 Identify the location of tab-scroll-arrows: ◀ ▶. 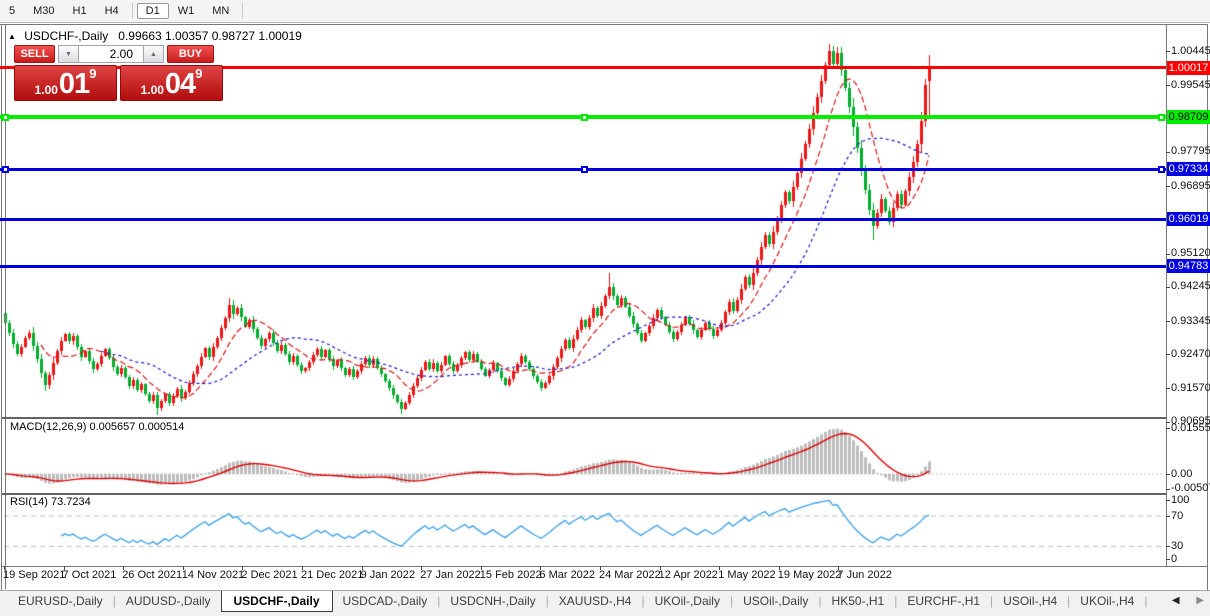
(1181, 600).